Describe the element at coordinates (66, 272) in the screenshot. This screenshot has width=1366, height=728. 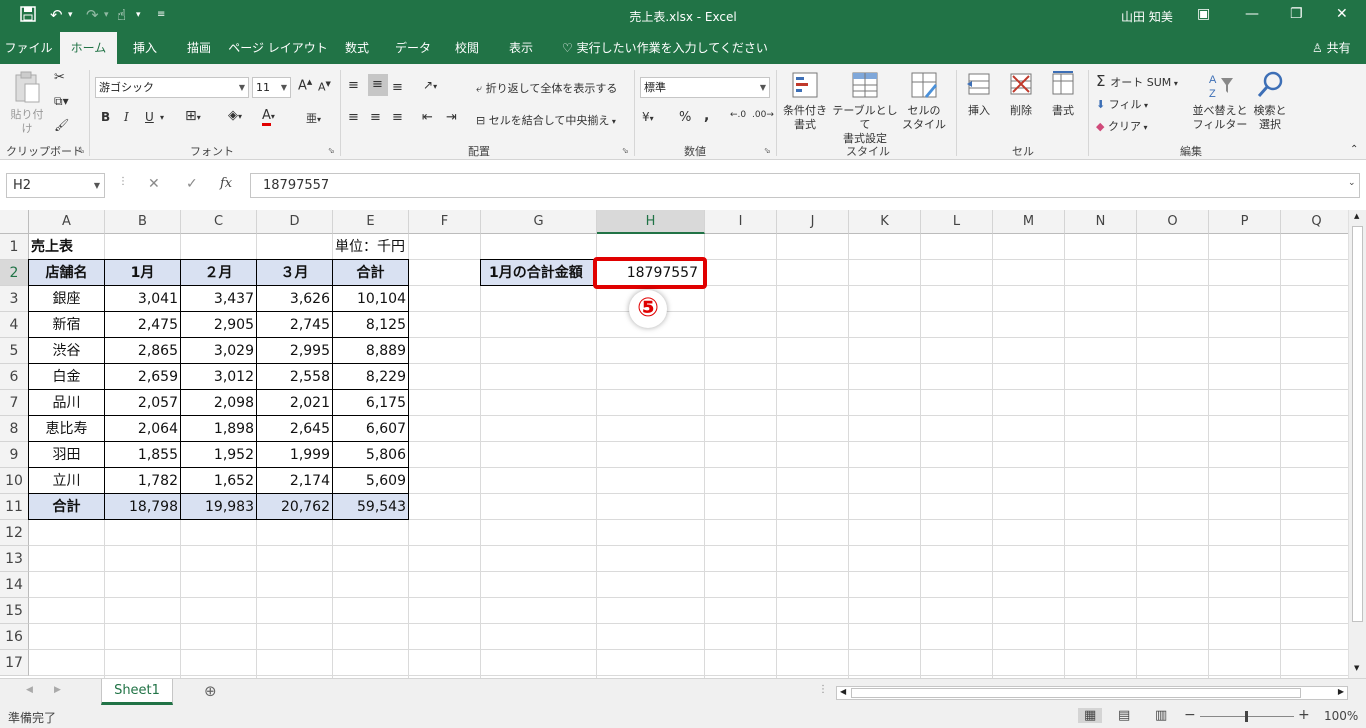
I see `table-header-cell: 店舗名` at that location.